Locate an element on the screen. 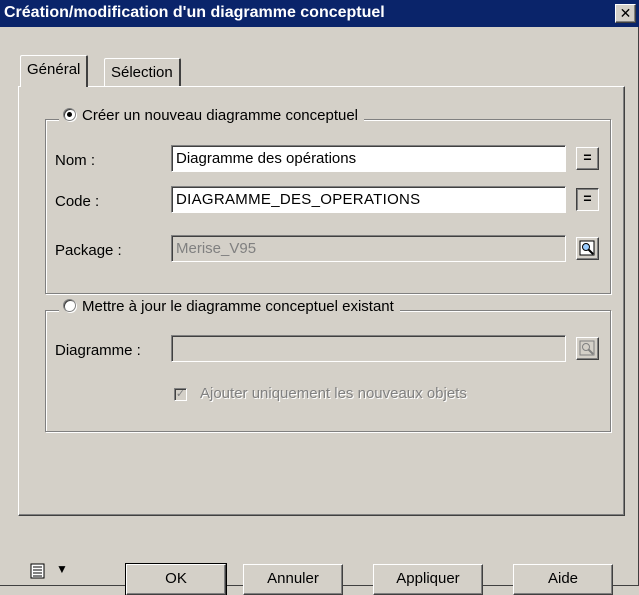 The width and height of the screenshot is (639, 595). package-browse-button is located at coordinates (587, 248).